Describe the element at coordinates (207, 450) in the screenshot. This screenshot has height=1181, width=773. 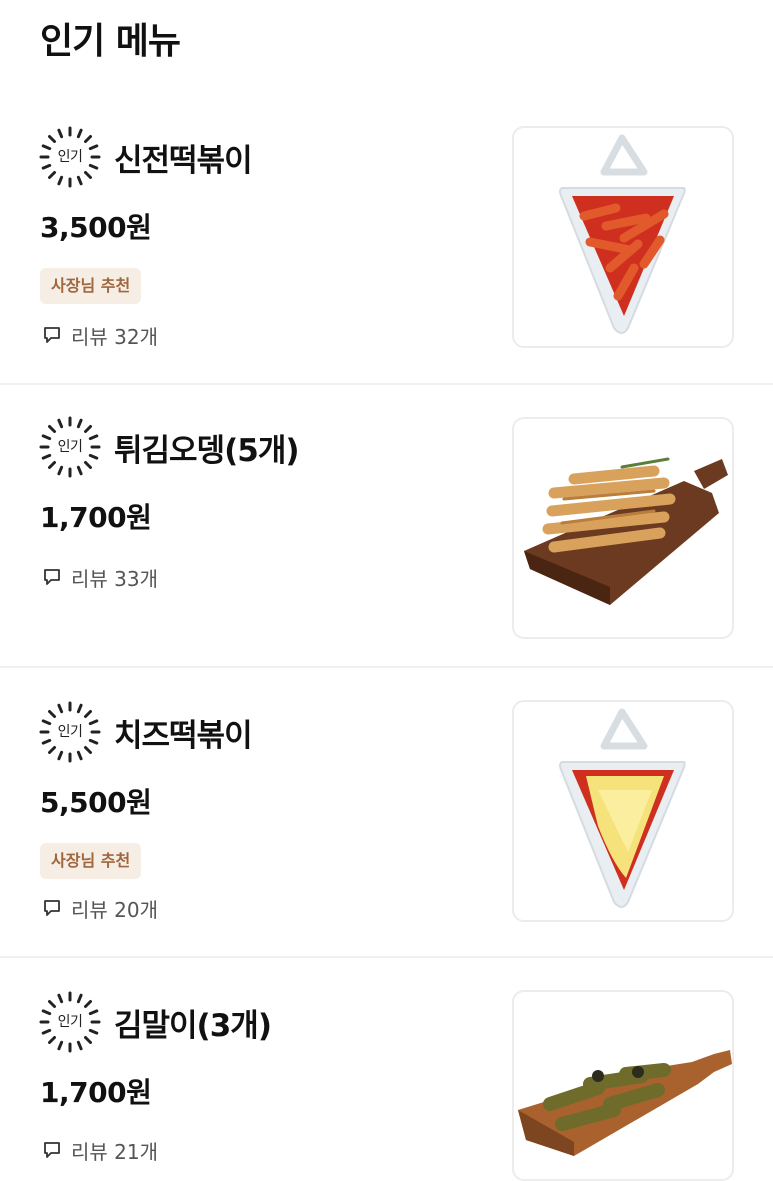
I see `item-name: 튀김오뎅(5개)` at that location.